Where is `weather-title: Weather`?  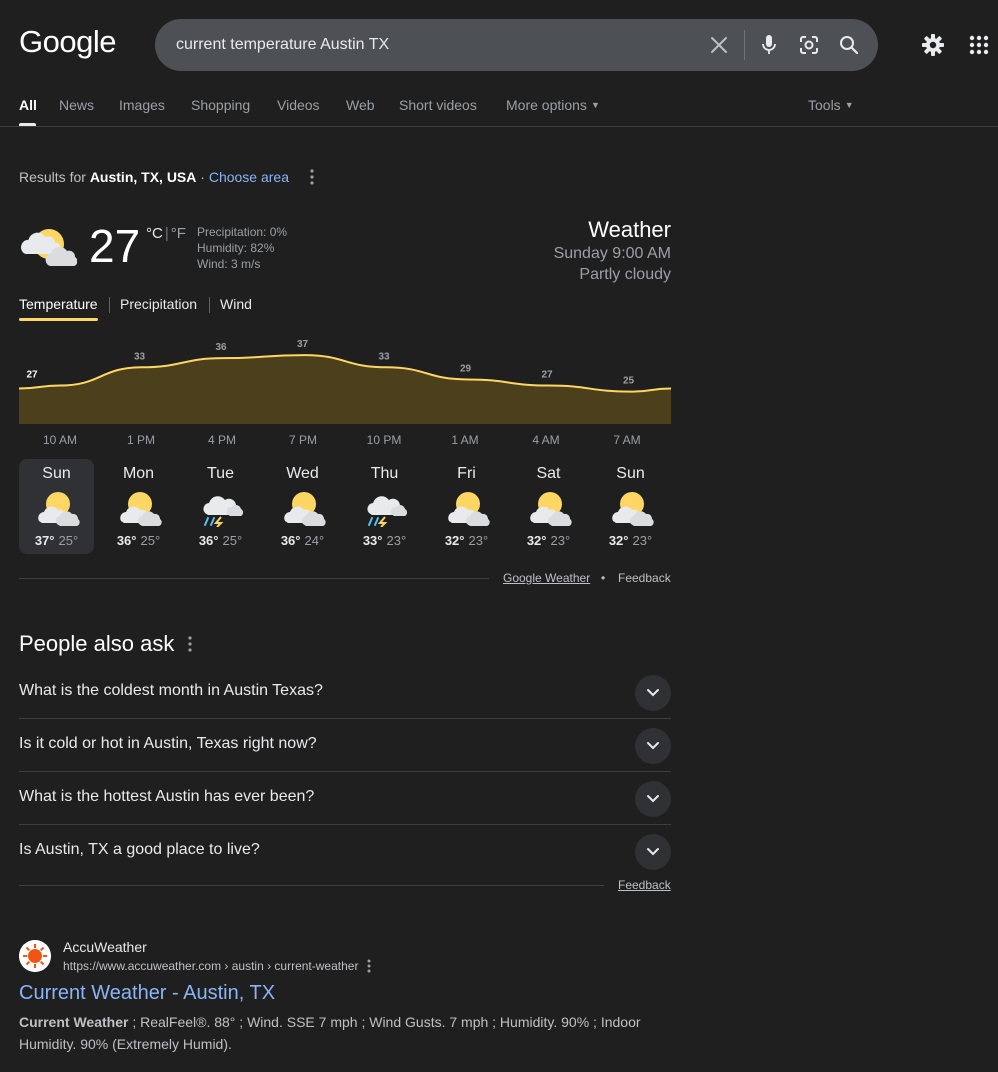 weather-title: Weather is located at coordinates (629, 229).